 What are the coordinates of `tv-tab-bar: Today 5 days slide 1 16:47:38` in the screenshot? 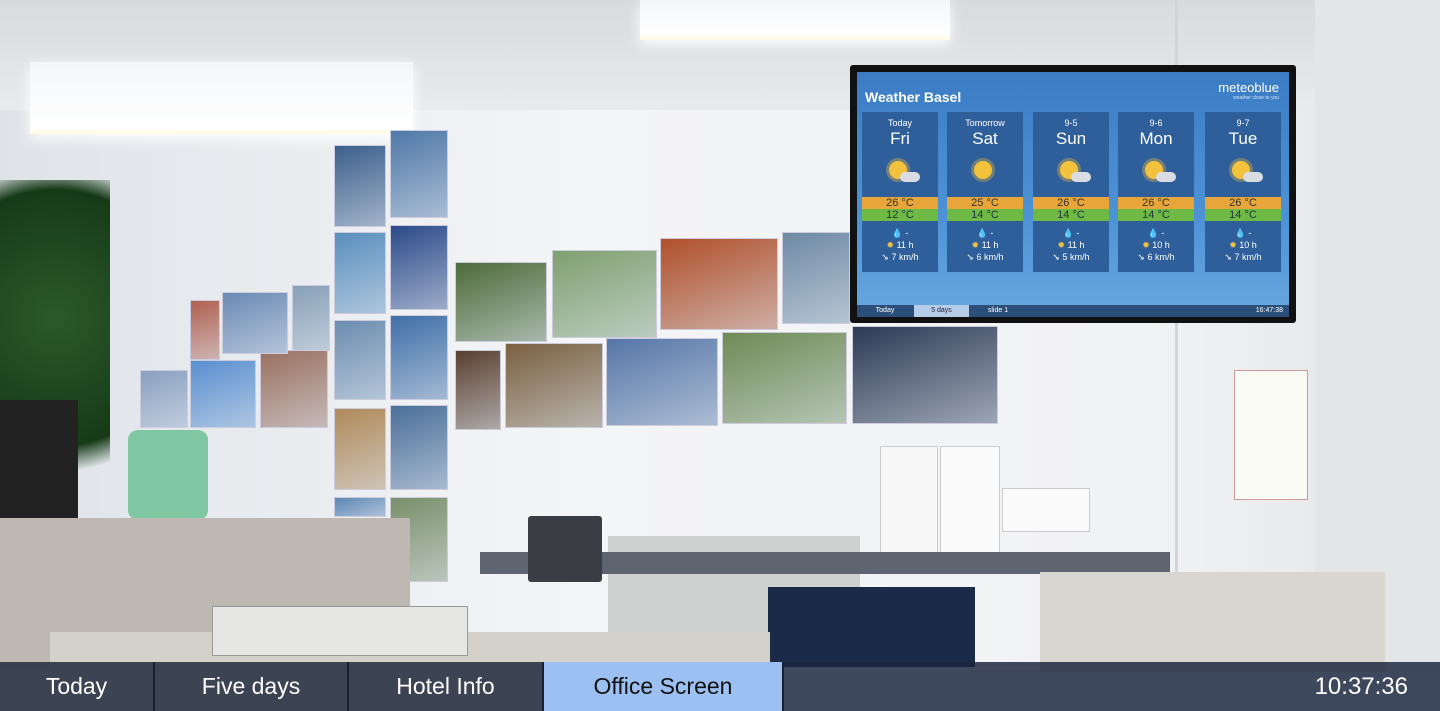 It's located at (1073, 311).